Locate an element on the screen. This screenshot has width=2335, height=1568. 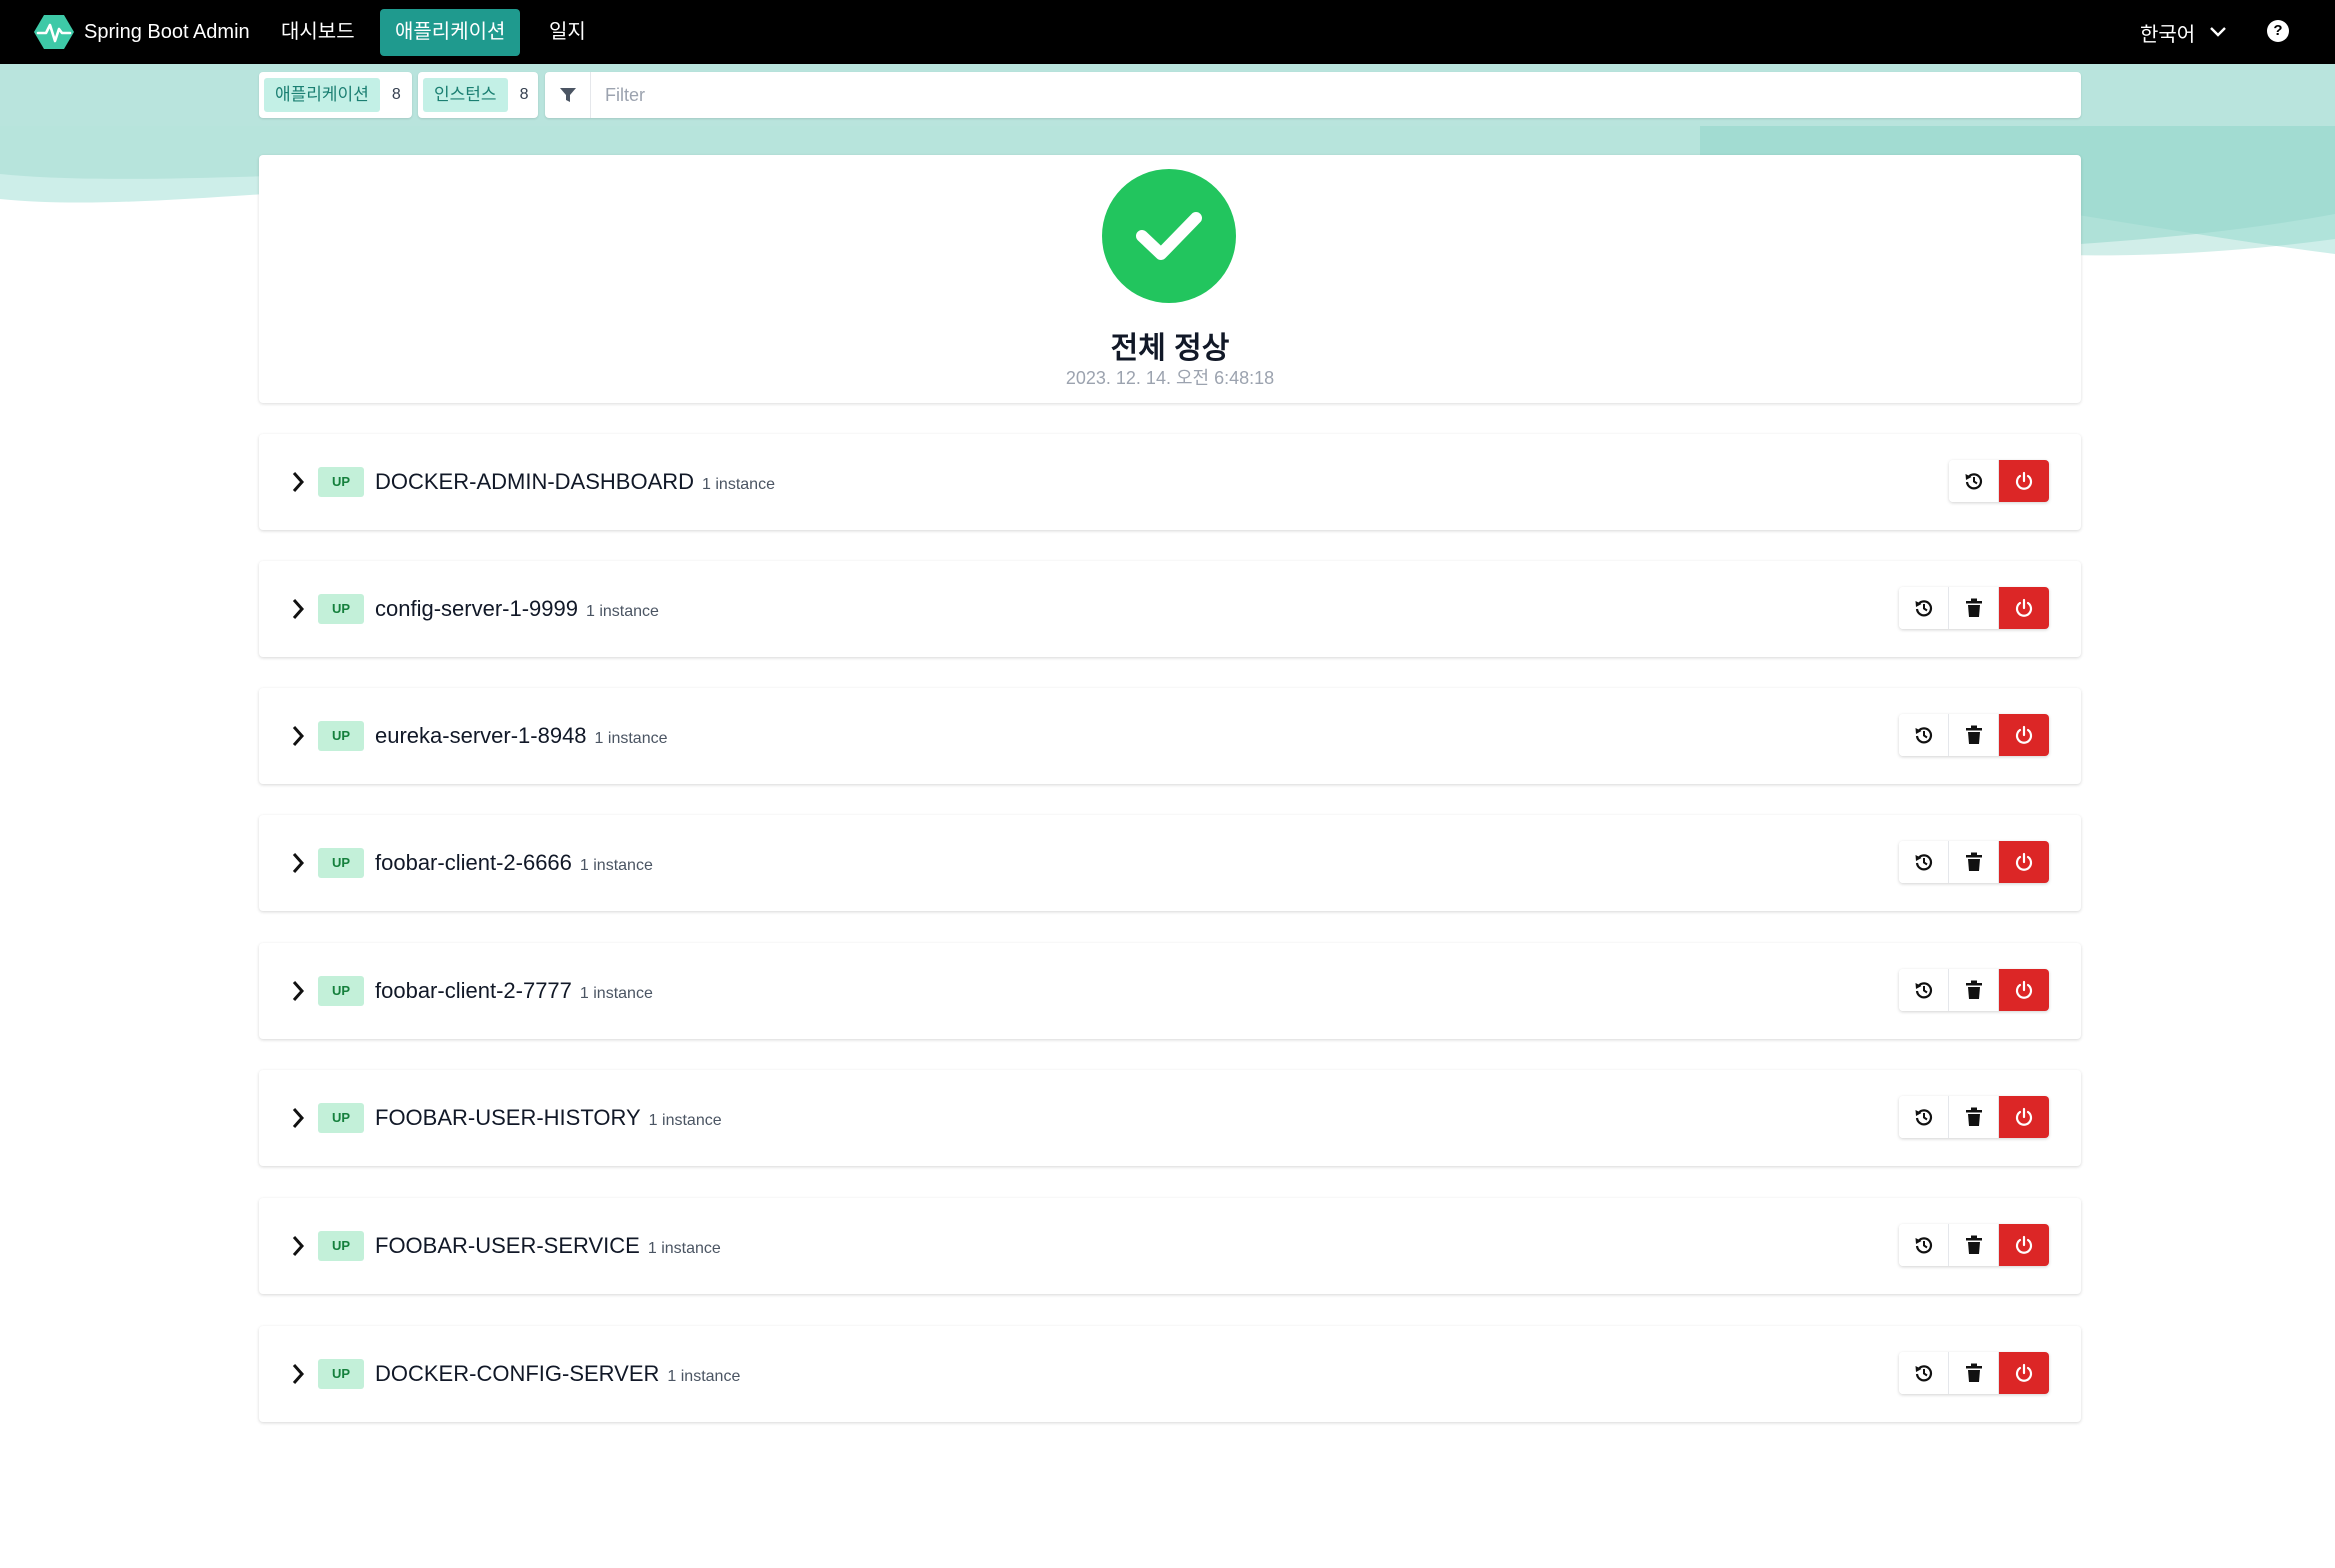
application-name: DOCKER-CONFIG-SERVER 1 instance is located at coordinates (557, 1375).